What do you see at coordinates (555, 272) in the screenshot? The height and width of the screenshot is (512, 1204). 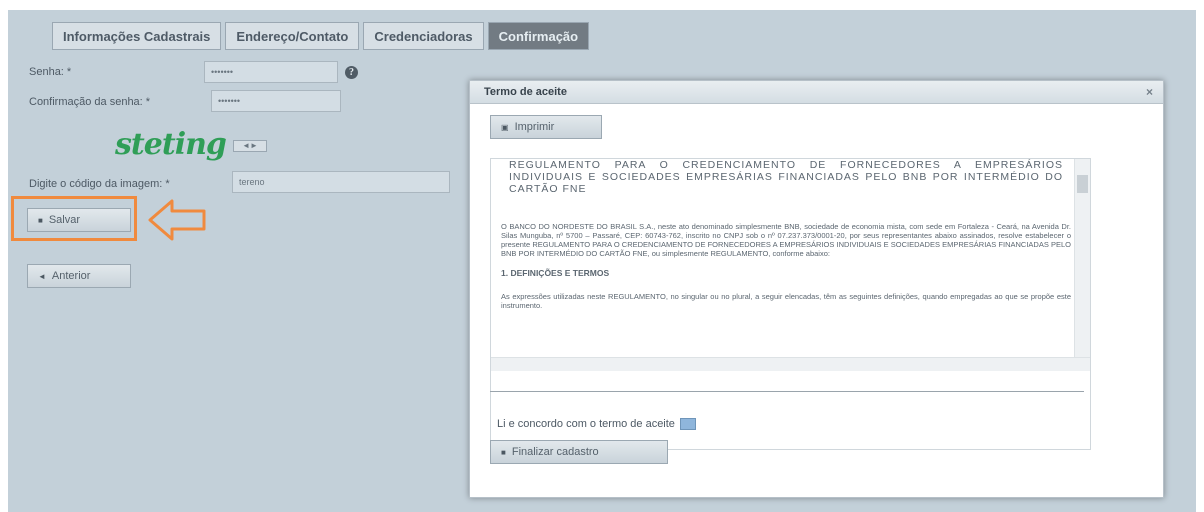 I see `document-section-heading: 1. DEFINIÇÕES E TERMOS` at bounding box center [555, 272].